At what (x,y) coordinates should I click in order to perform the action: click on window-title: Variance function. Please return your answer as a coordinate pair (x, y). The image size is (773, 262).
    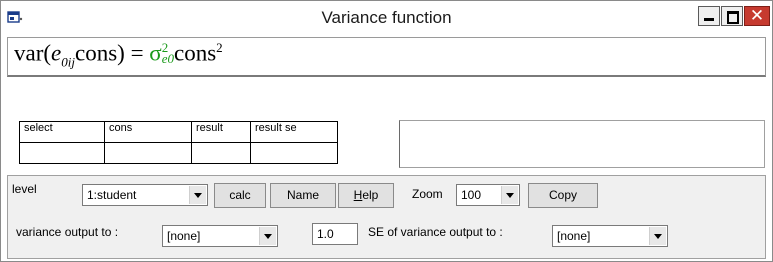
    Looking at the image, I should click on (386, 17).